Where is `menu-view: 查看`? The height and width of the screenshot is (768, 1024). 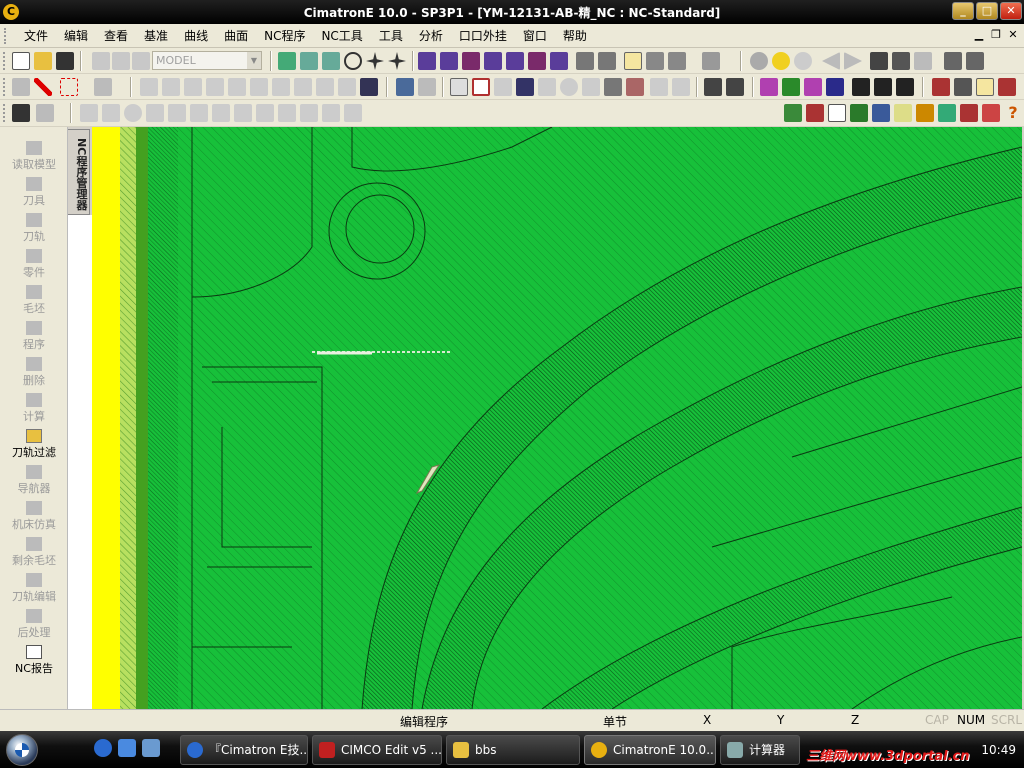
menu-view: 查看 is located at coordinates (116, 36).